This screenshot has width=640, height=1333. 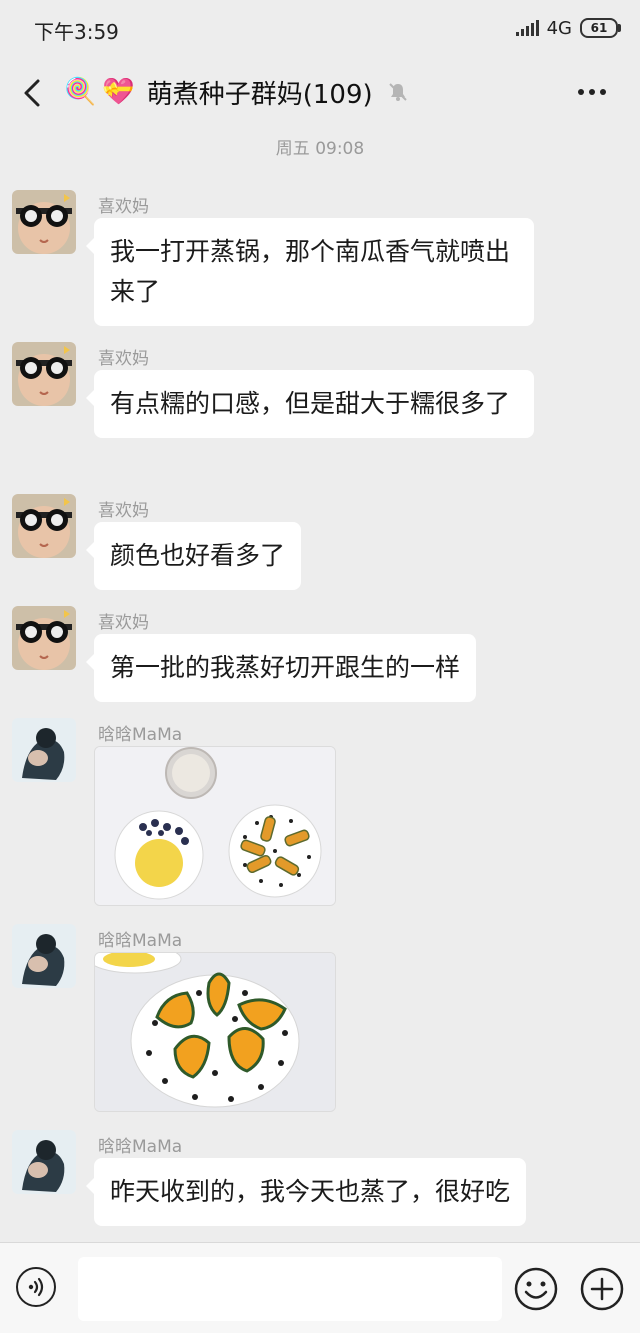 What do you see at coordinates (215, 1032) in the screenshot?
I see `photo-pumpkin-image` at bounding box center [215, 1032].